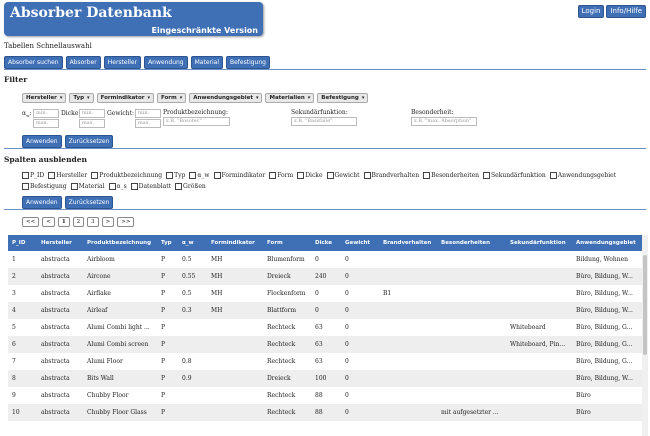 The width and height of the screenshot is (650, 436). What do you see at coordinates (122, 62) in the screenshot?
I see `quick-button-2: Hersteller` at bounding box center [122, 62].